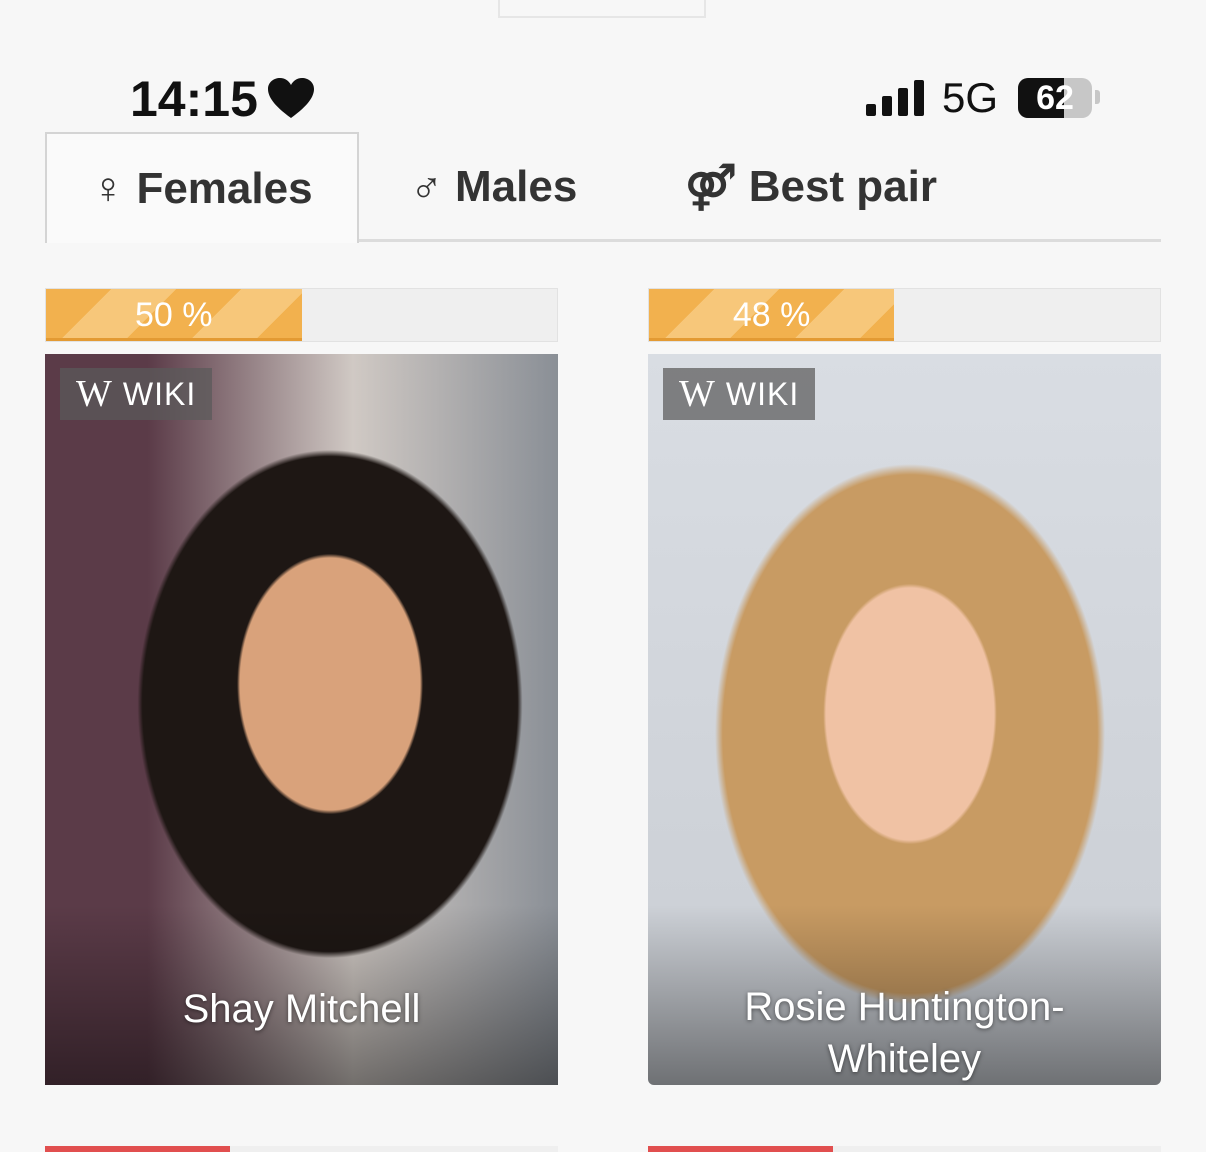 This screenshot has height=1152, width=1206. What do you see at coordinates (301, 1009) in the screenshot?
I see `celebrity-name: Shay Mitchell` at bounding box center [301, 1009].